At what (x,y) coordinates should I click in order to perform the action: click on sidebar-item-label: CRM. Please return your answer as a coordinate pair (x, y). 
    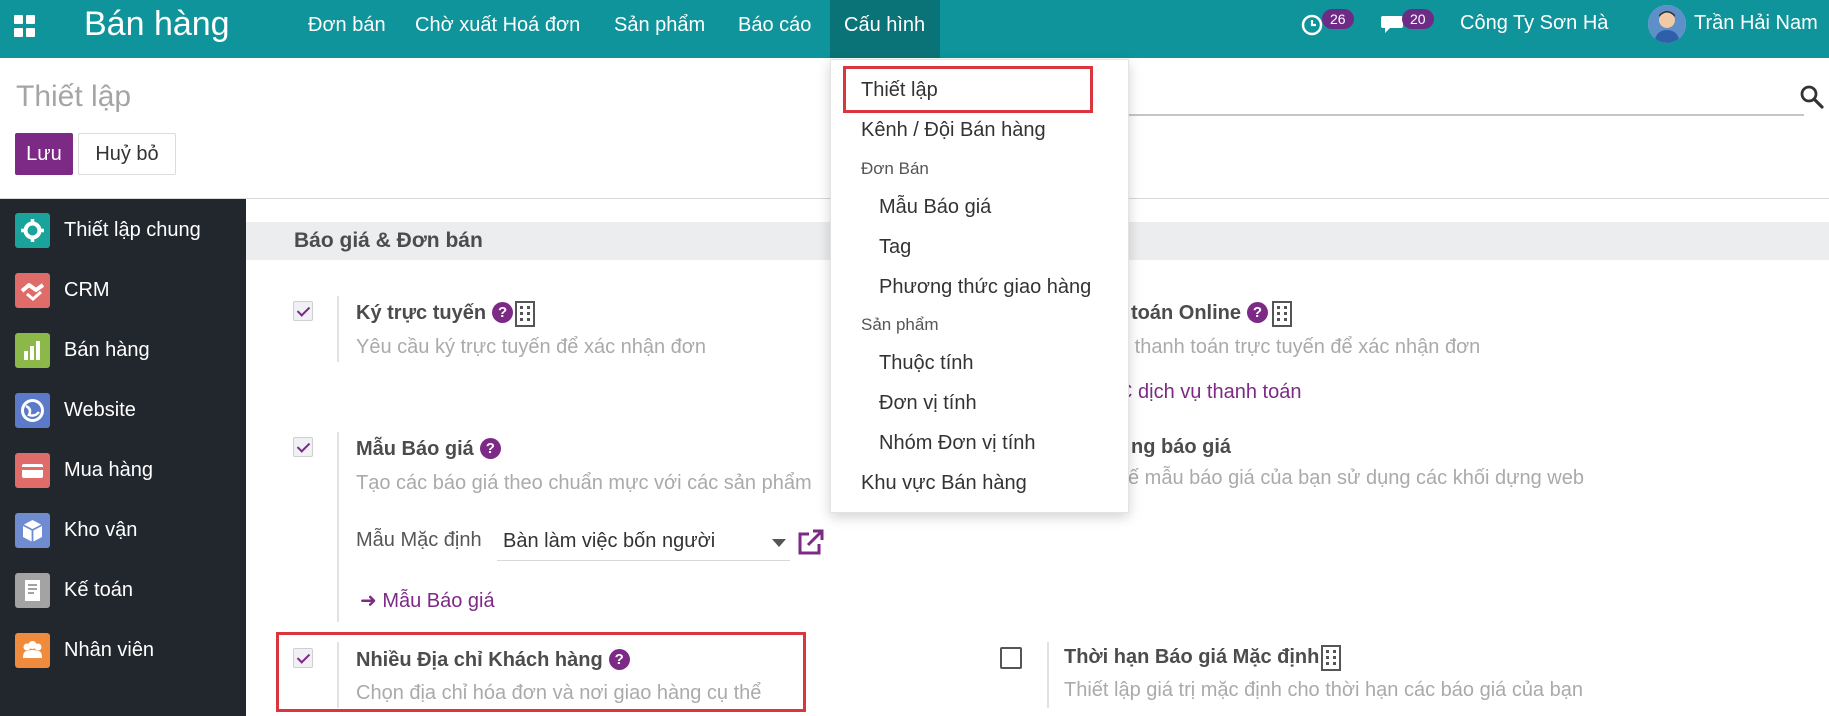
    Looking at the image, I should click on (87, 290).